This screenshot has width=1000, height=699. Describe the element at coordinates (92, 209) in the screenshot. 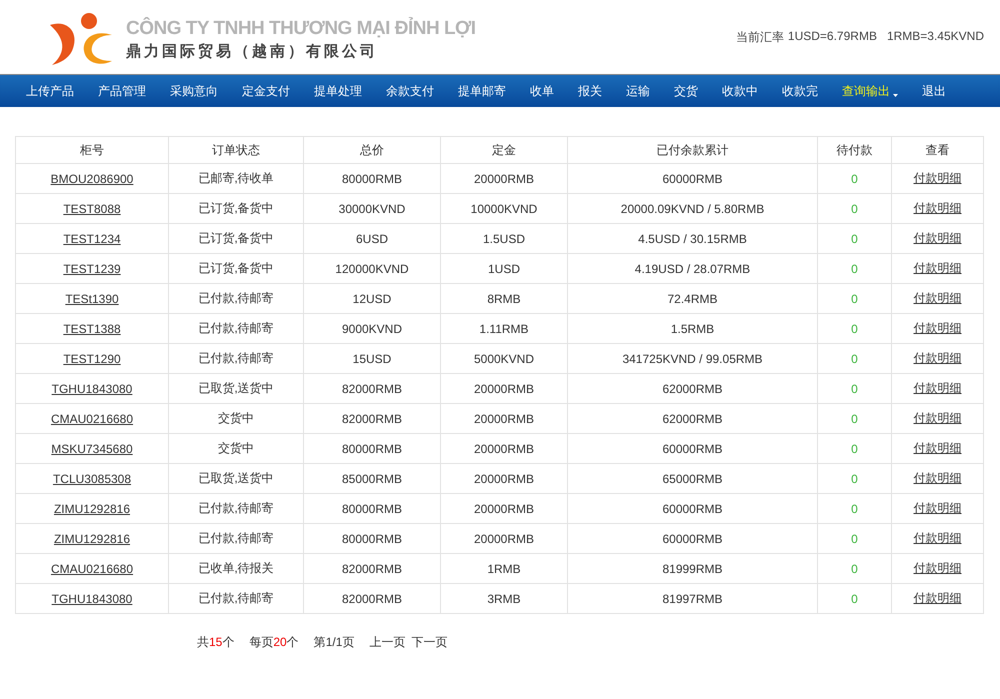

I see `container-number-link: TEST8088` at that location.